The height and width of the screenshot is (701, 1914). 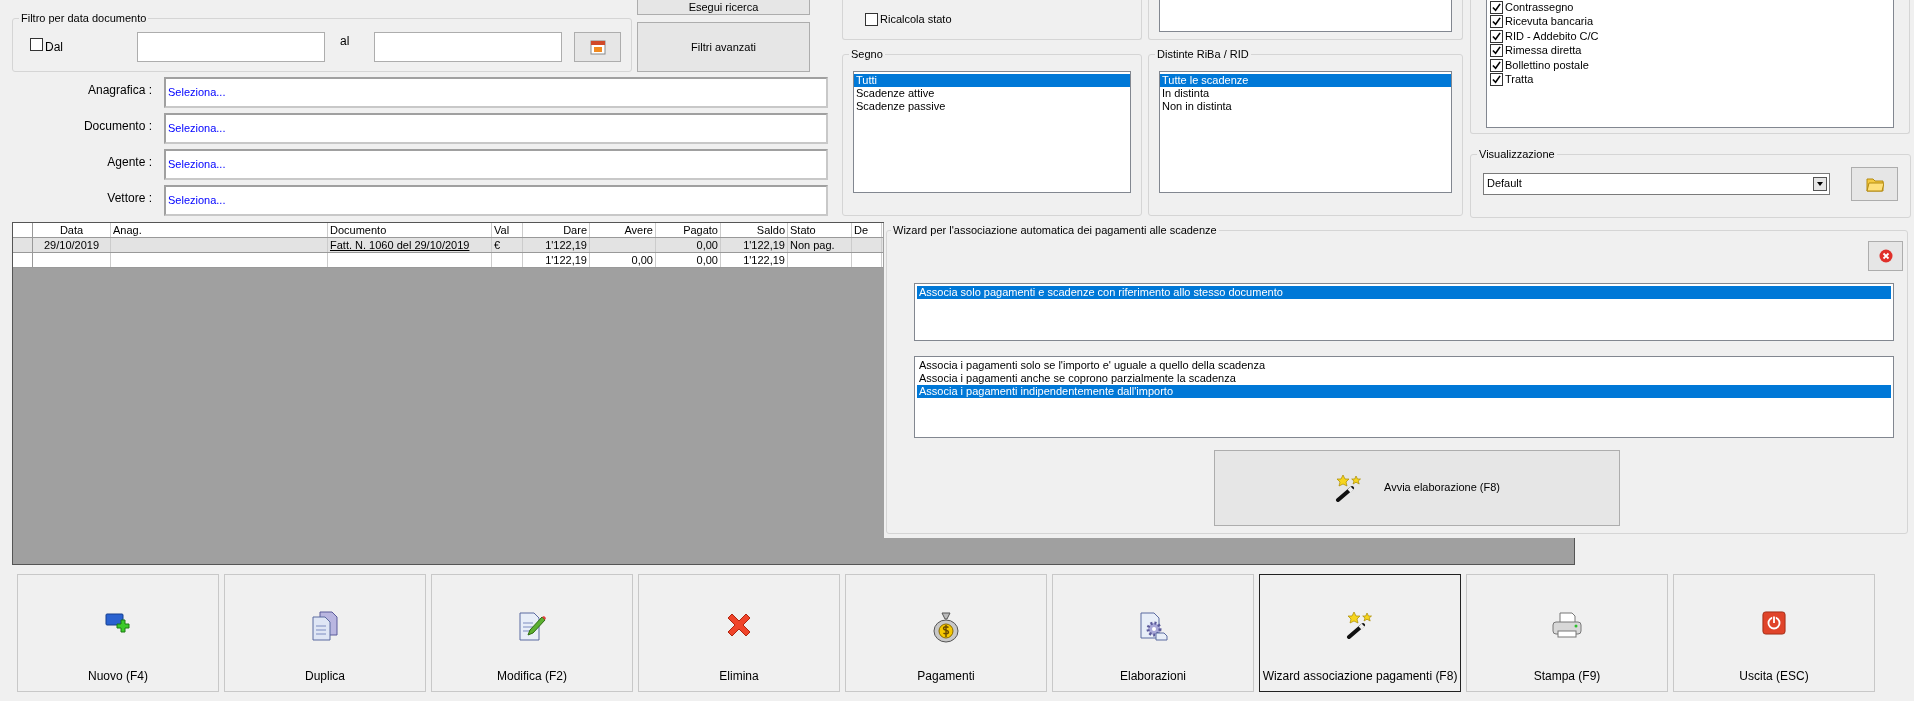 I want to click on list-box: Tutte le scadenze In distinta Non in distinta, so click(x=1305, y=131).